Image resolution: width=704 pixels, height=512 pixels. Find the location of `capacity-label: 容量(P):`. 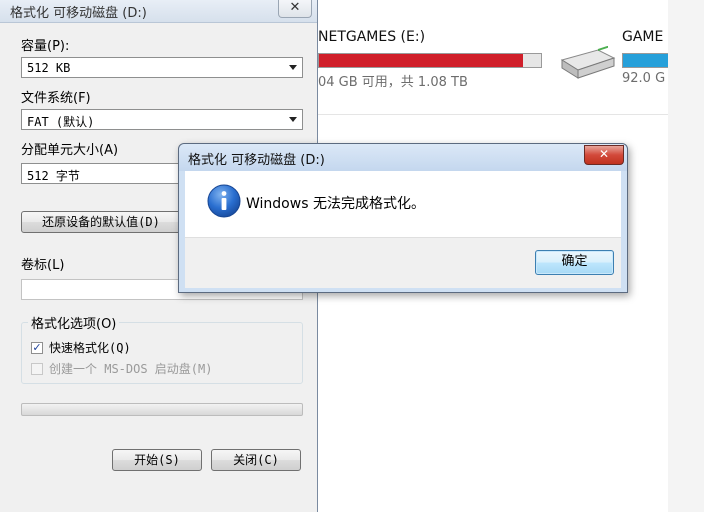

capacity-label: 容量(P): is located at coordinates (45, 46).